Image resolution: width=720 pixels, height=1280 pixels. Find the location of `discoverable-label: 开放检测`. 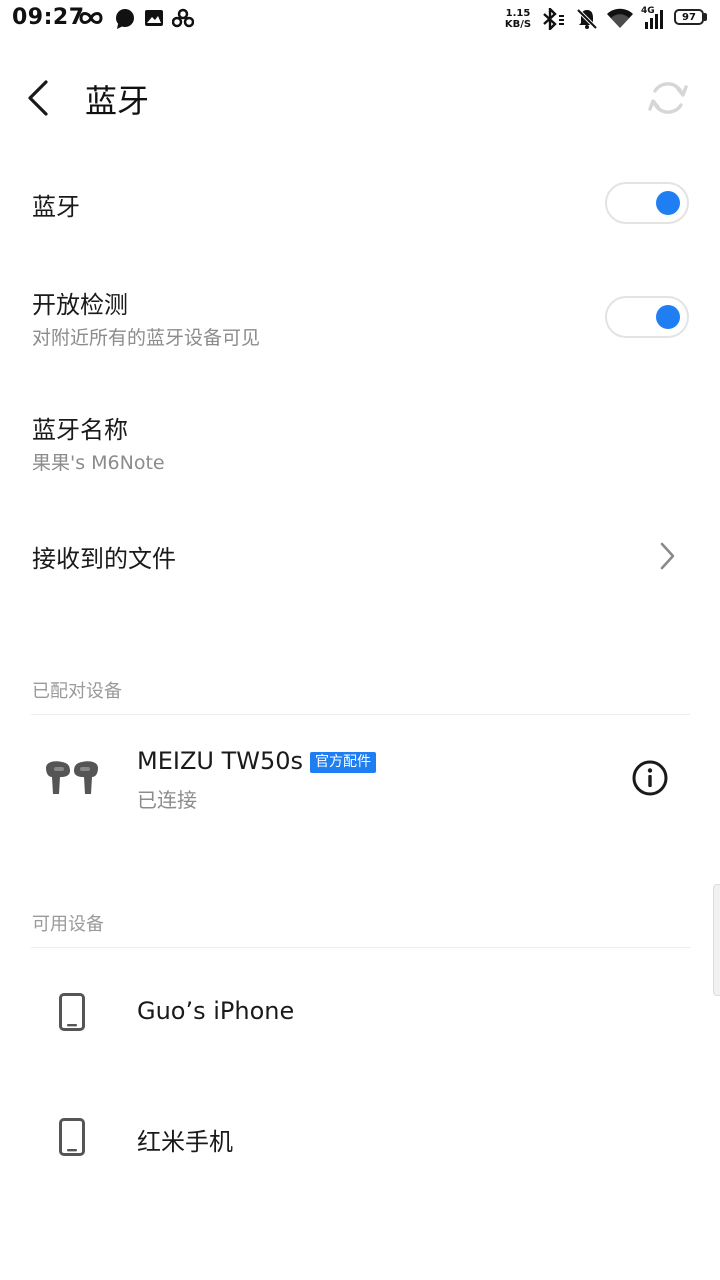

discoverable-label: 开放检测 is located at coordinates (80, 305).